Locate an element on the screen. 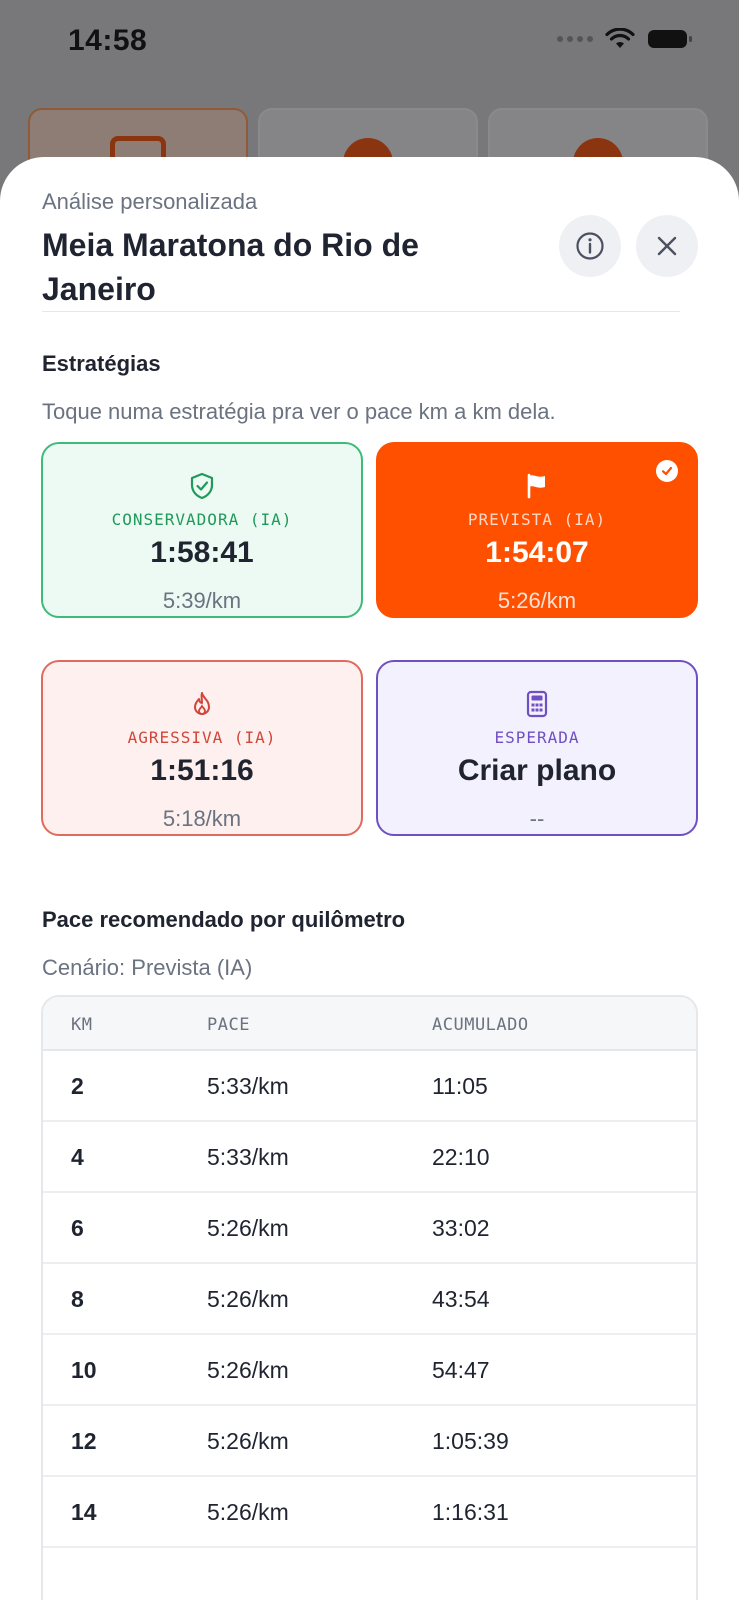 This screenshot has height=1600, width=739. pace-table-title: Pace recomendado por quilômetro is located at coordinates (224, 919).